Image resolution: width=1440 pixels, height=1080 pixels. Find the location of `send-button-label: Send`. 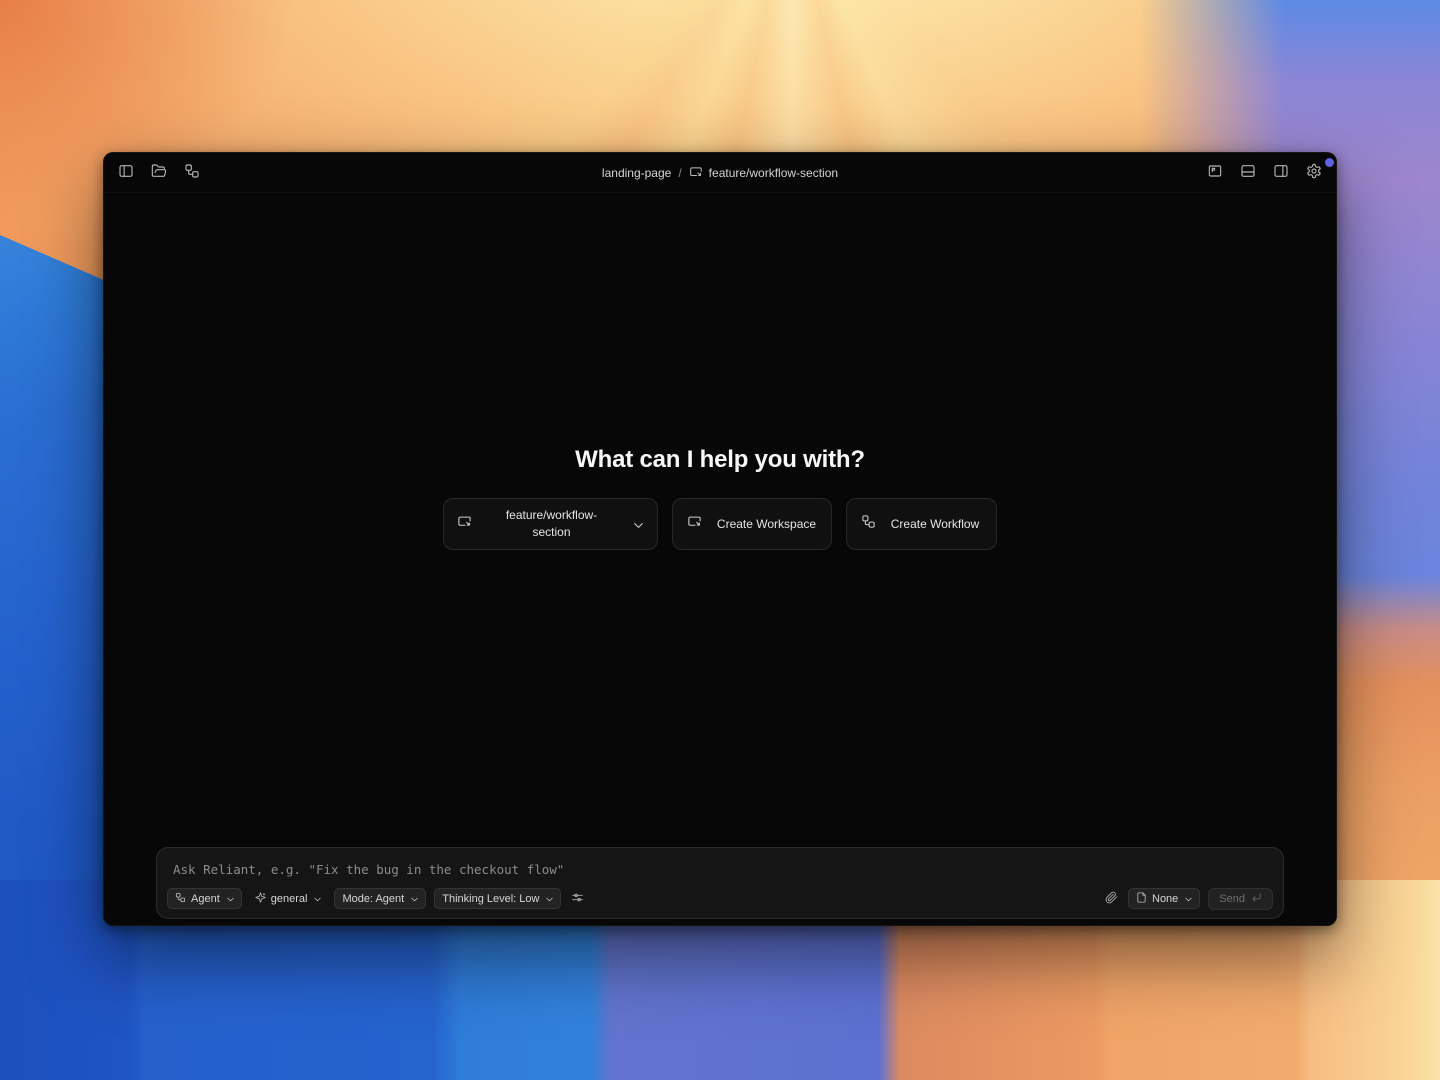

send-button-label: Send is located at coordinates (1232, 898).